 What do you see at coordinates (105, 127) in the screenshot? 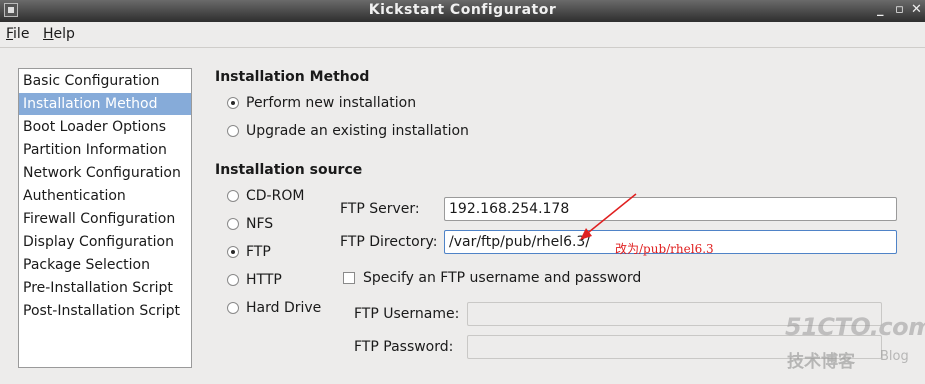
I see `sidebar-item-boot-loader-options: Boot Loader Options` at bounding box center [105, 127].